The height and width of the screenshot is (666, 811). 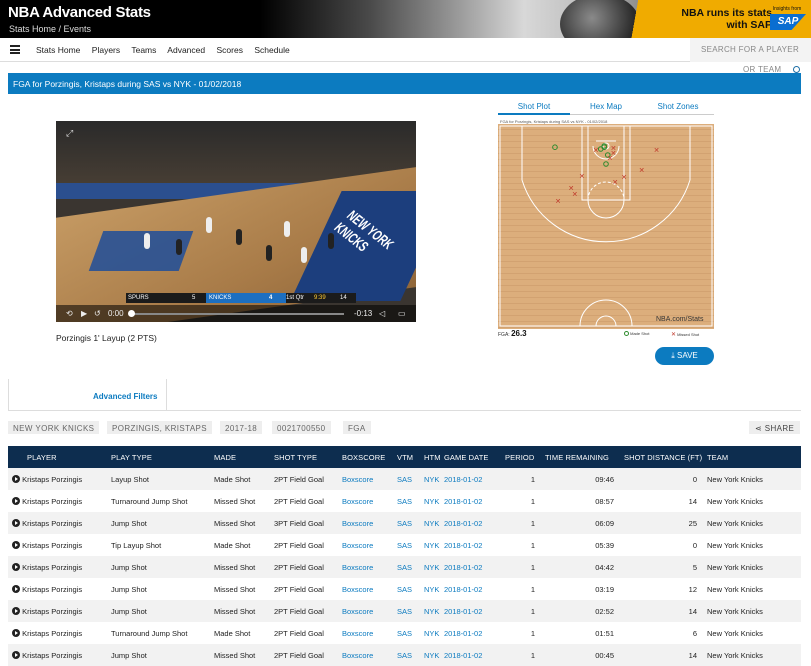 I want to click on volume-icon: ◁, so click(x=382, y=313).